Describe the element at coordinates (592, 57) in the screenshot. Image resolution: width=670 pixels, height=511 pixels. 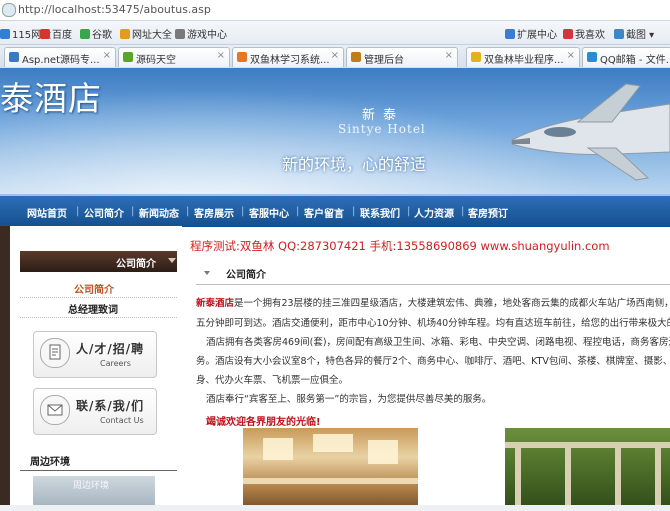
I see `mail-icon` at that location.